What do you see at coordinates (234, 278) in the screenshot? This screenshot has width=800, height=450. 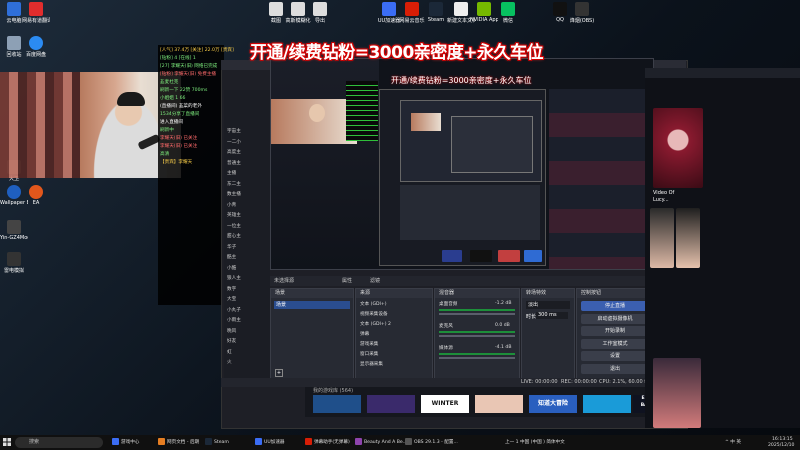 I see `user-list-item: 狼人主` at bounding box center [234, 278].